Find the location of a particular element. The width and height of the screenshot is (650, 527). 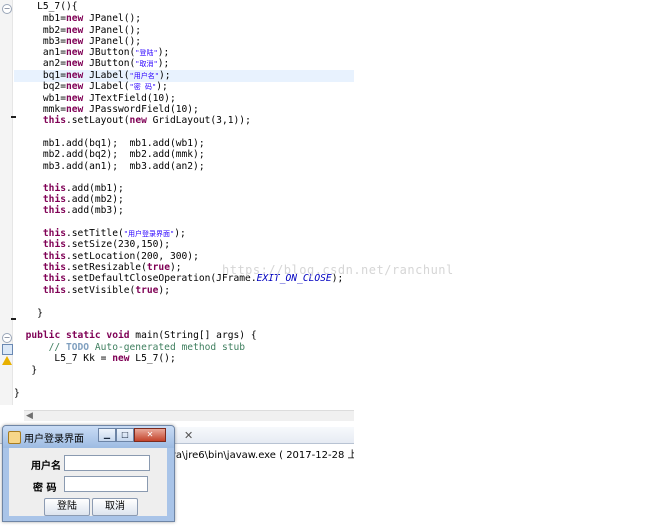

code-token: mb2= is located at coordinates (40, 30).